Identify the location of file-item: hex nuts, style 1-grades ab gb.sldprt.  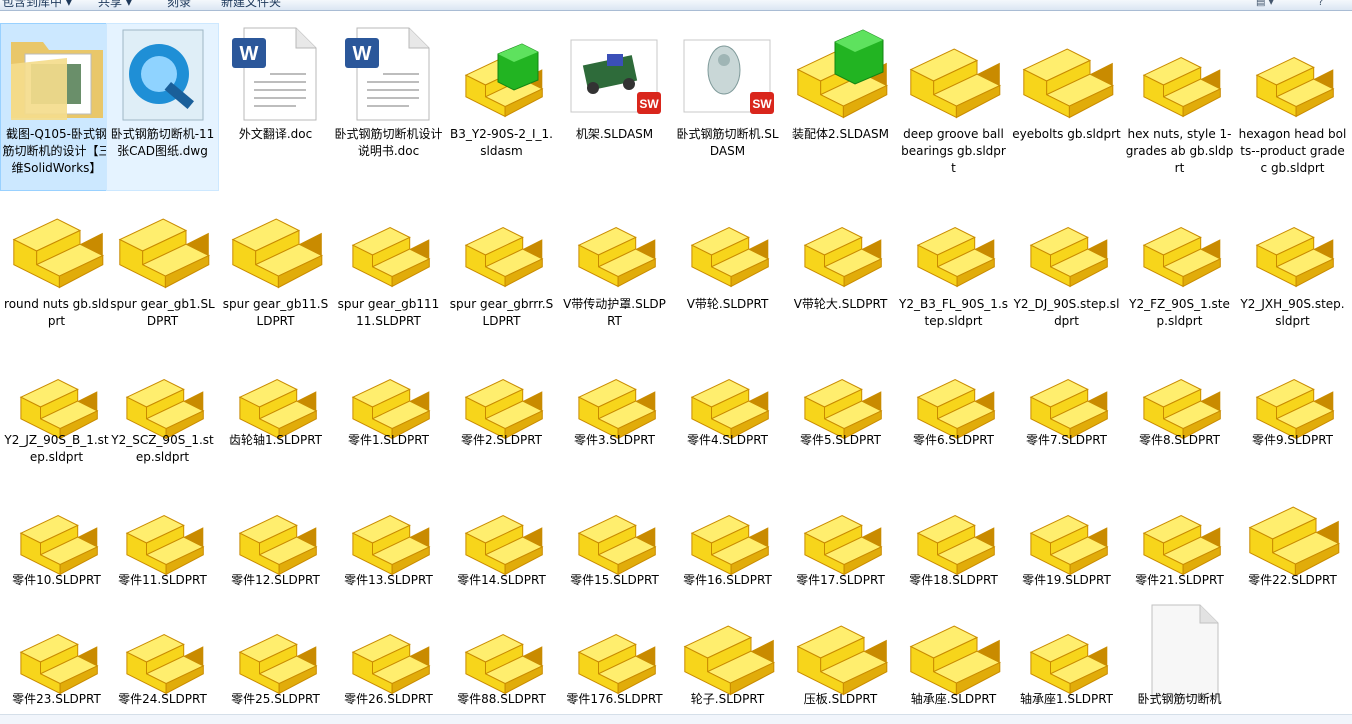
(1179, 107).